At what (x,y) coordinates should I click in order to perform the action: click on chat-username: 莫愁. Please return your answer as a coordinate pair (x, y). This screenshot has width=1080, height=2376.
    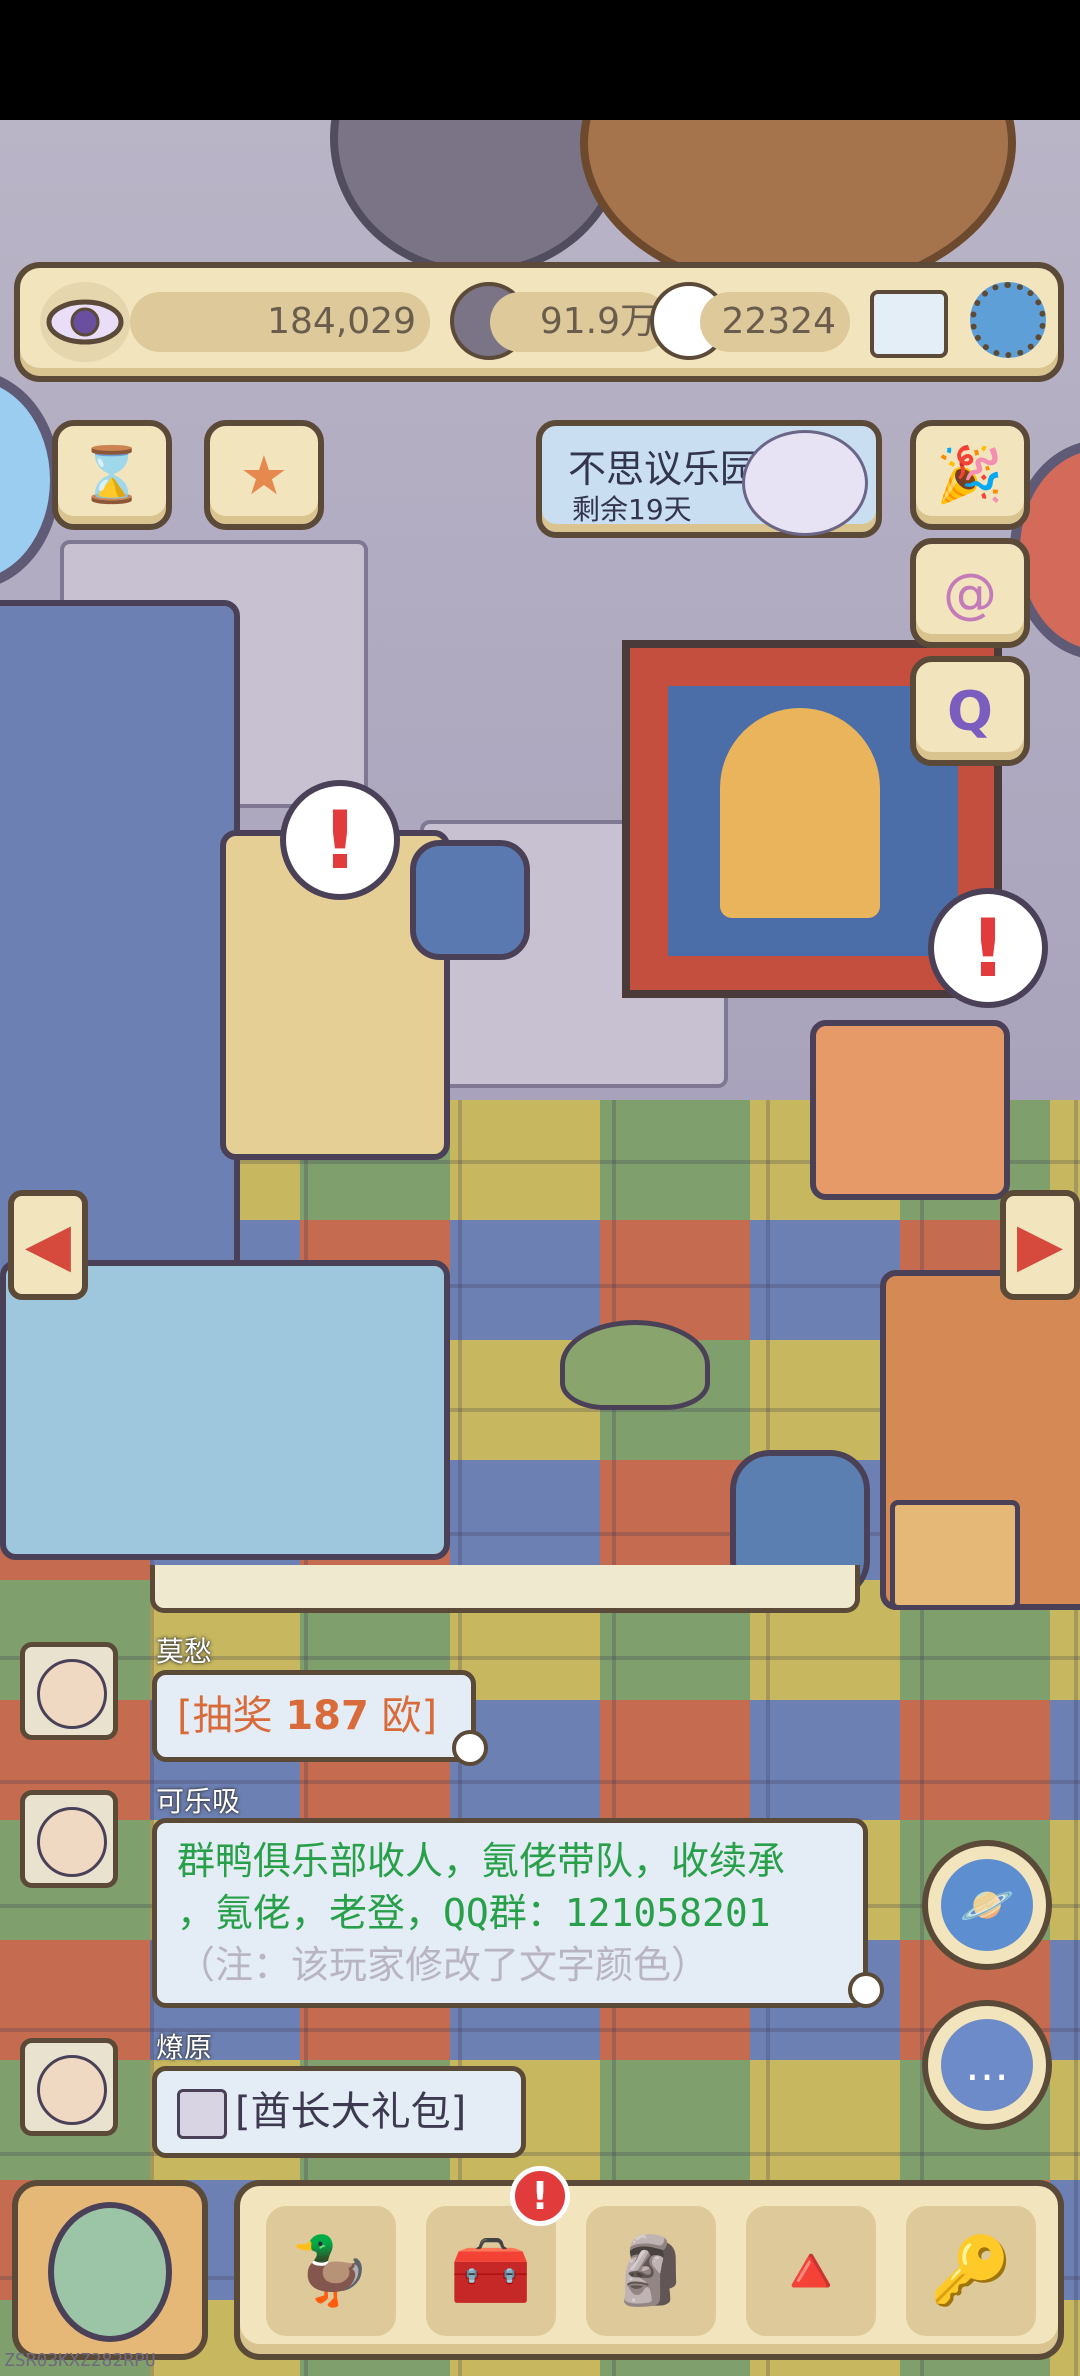
    Looking at the image, I should click on (184, 1651).